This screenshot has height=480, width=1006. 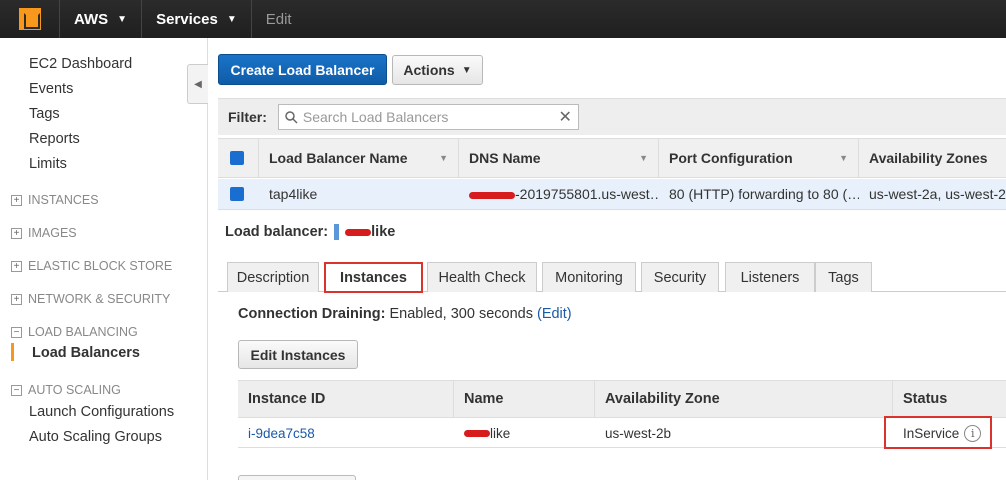 What do you see at coordinates (74, 390) in the screenshot?
I see `sidebar-section-label: AUTO SCALING` at bounding box center [74, 390].